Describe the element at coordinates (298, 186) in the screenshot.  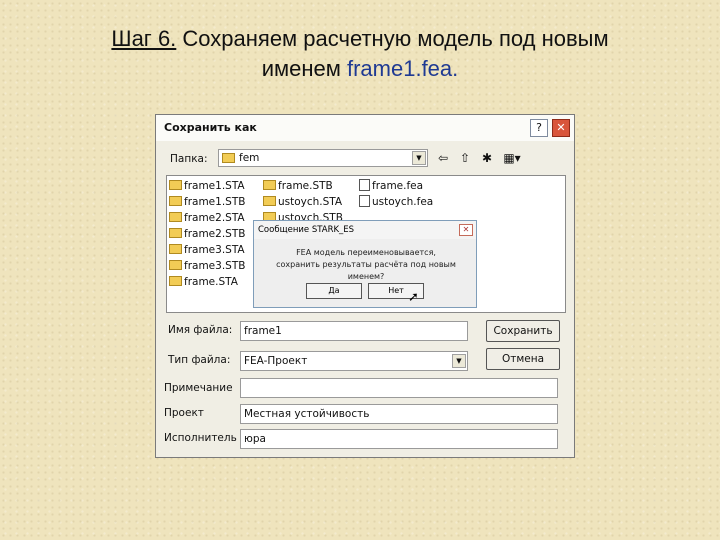
I see `list-item: frame.STB` at that location.